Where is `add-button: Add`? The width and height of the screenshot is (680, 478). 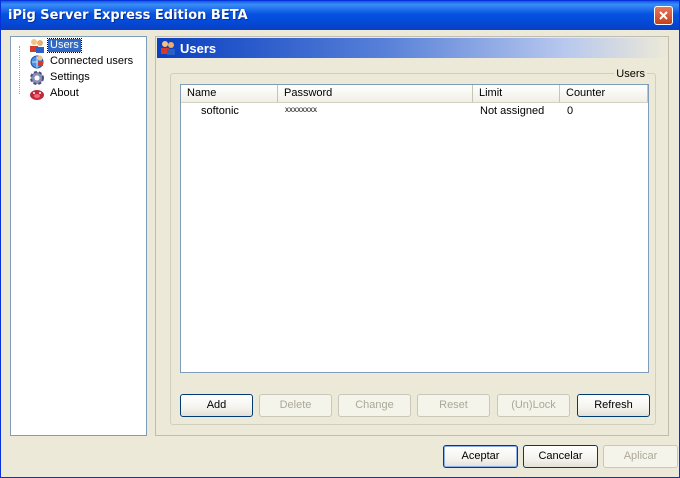
add-button: Add is located at coordinates (216, 405).